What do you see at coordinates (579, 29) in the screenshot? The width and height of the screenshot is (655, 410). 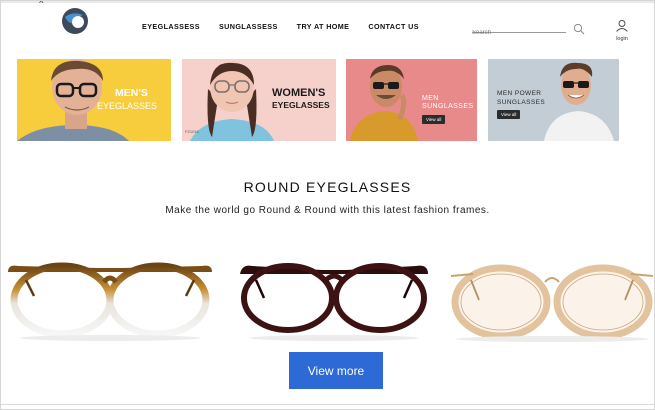 I see `search-icon` at bounding box center [579, 29].